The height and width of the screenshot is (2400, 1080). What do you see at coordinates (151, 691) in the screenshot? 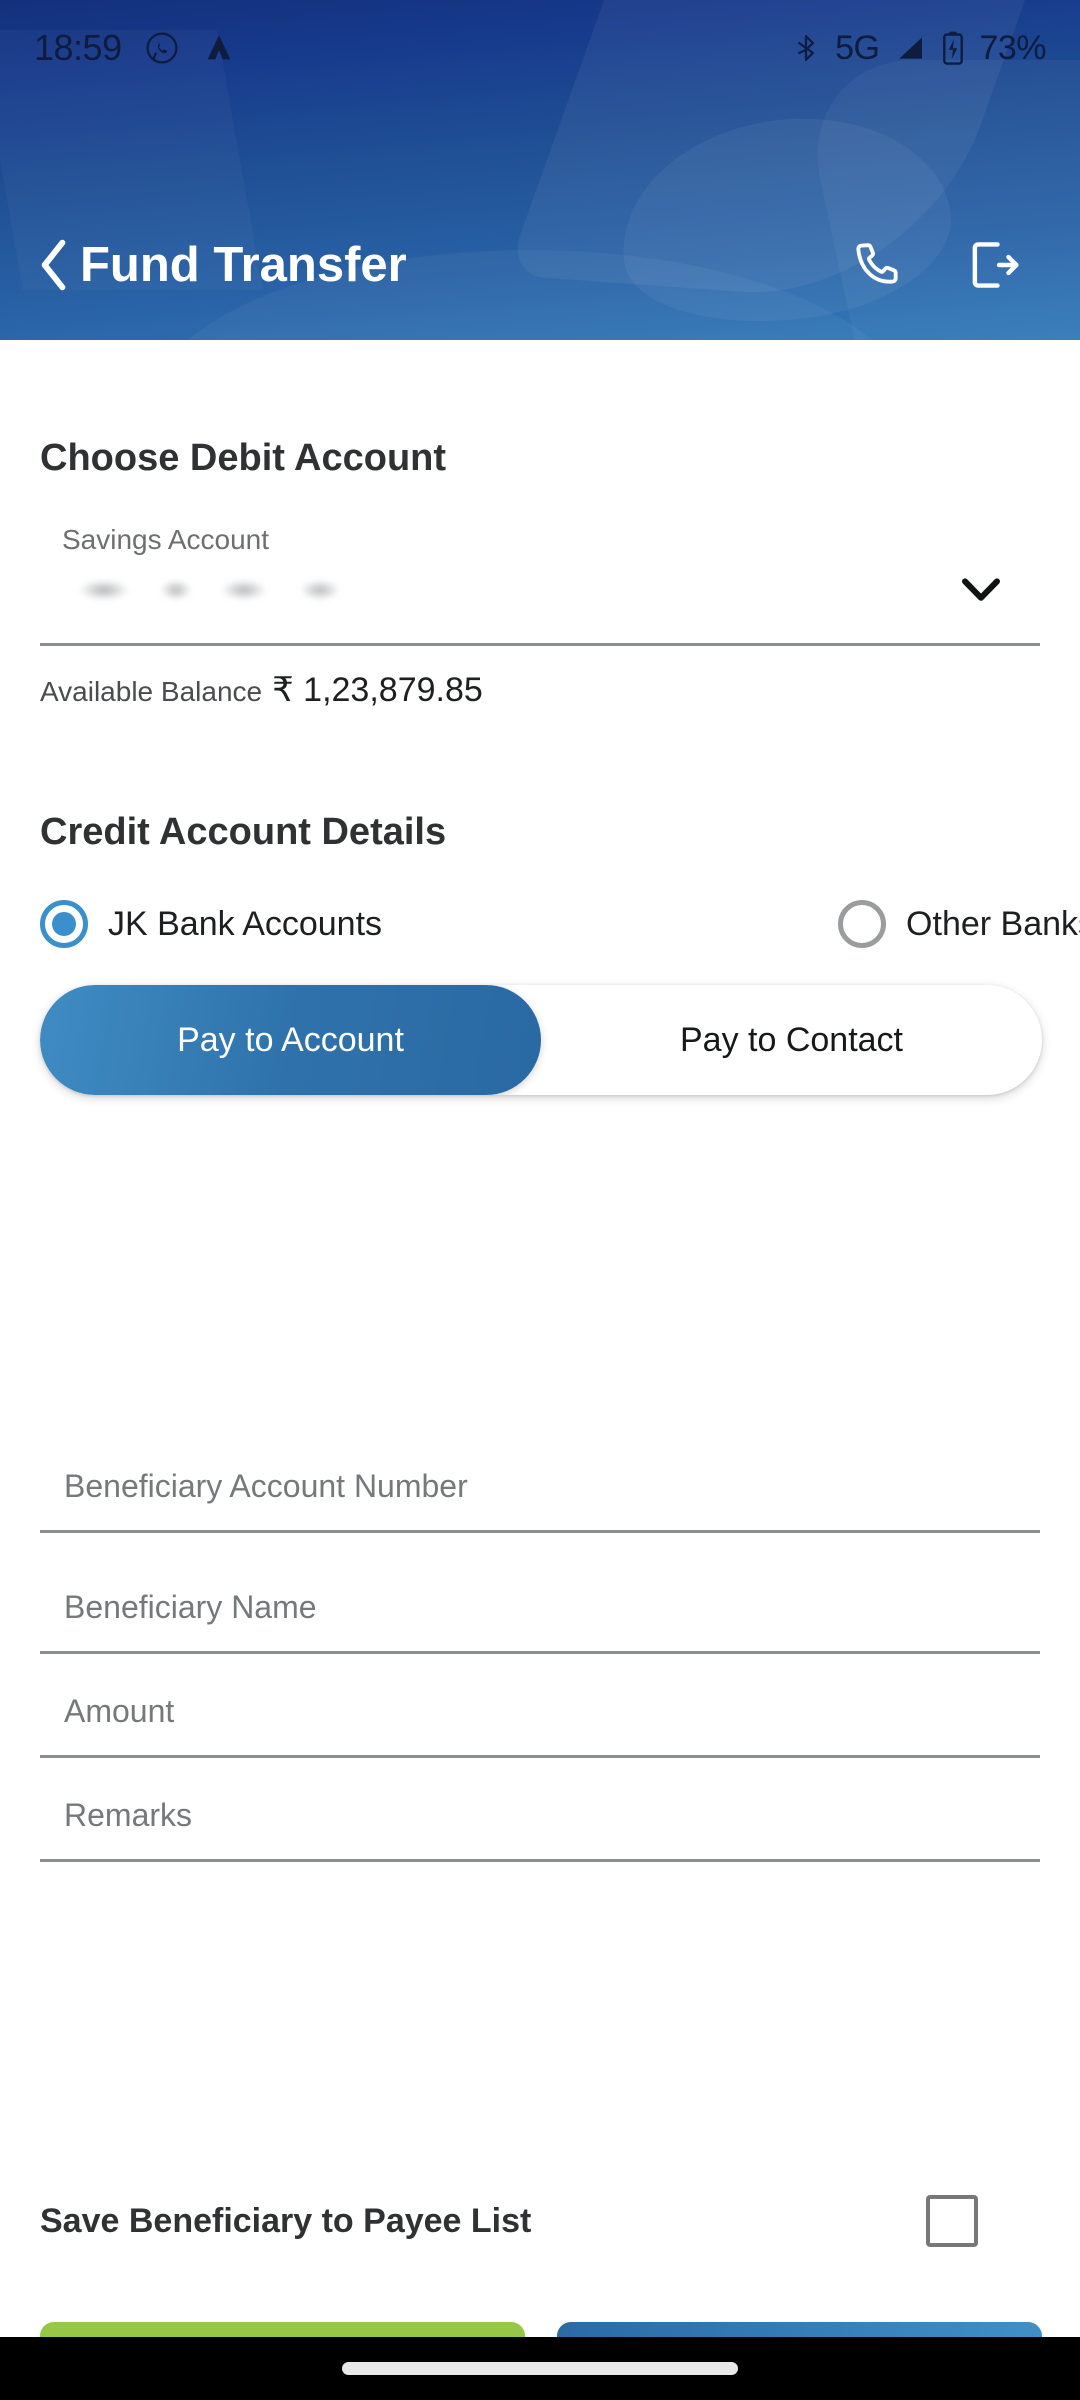
I see `available-balance-label: Available Balance` at bounding box center [151, 691].